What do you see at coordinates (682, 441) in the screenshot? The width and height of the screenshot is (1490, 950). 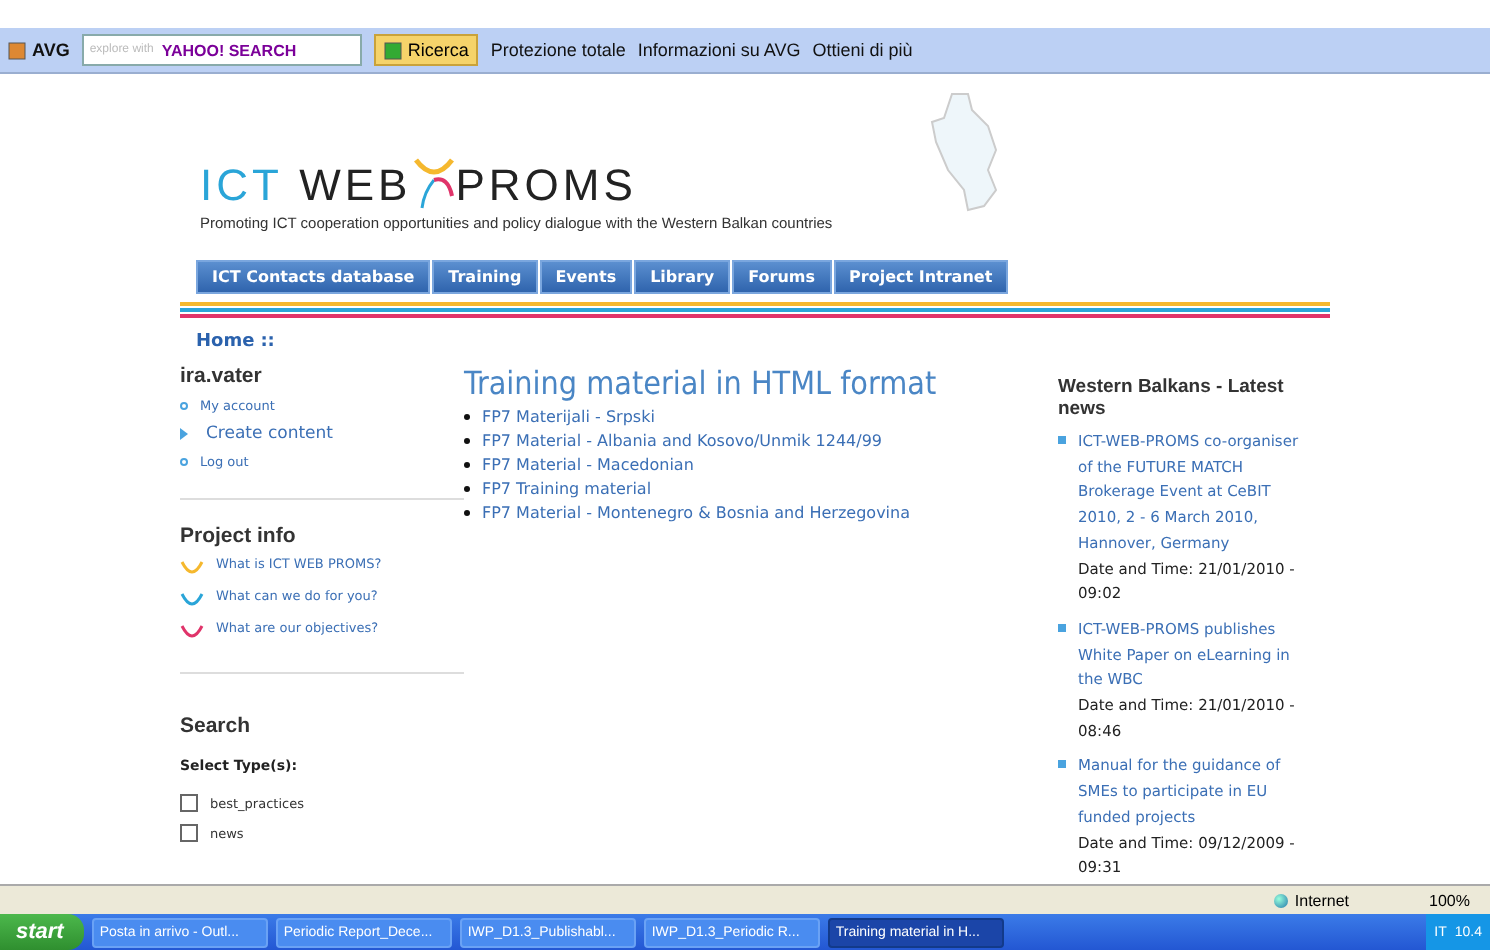 I see `material-link: FP7 Material - Albania and Kosovo/Unmik 1244/99` at bounding box center [682, 441].